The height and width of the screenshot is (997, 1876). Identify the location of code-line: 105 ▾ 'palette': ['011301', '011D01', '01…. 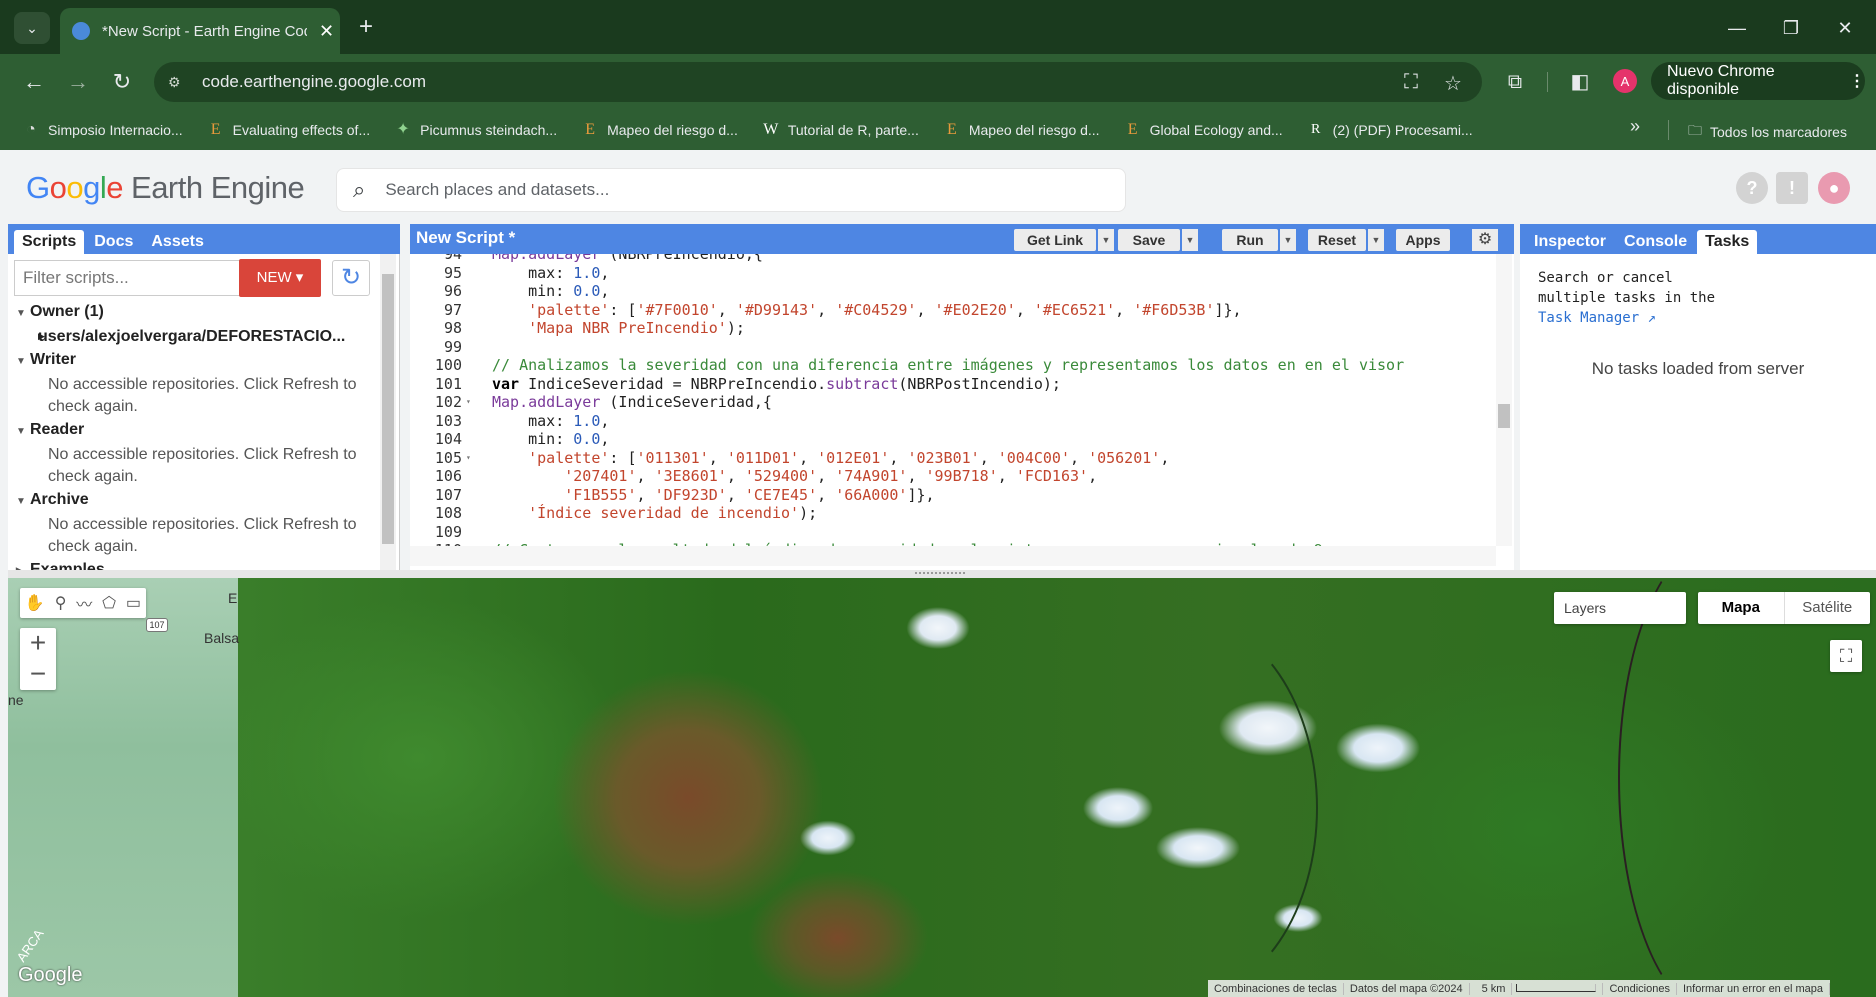
(953, 458).